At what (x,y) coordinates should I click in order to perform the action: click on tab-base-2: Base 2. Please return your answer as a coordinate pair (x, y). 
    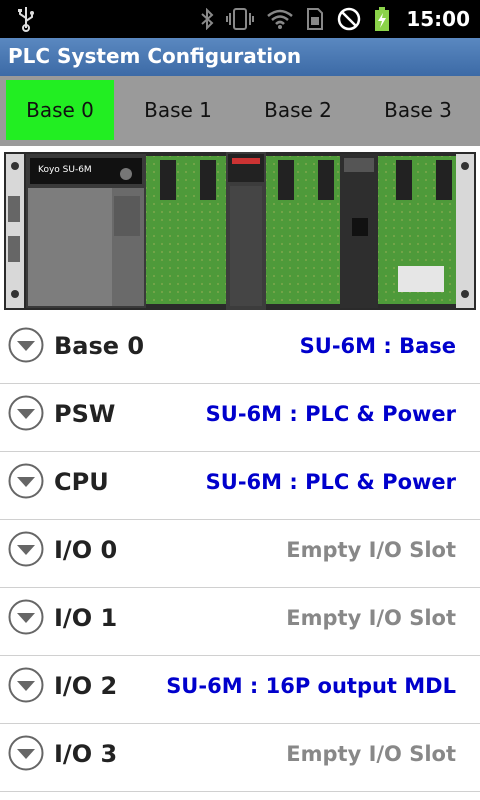
    Looking at the image, I should click on (298, 110).